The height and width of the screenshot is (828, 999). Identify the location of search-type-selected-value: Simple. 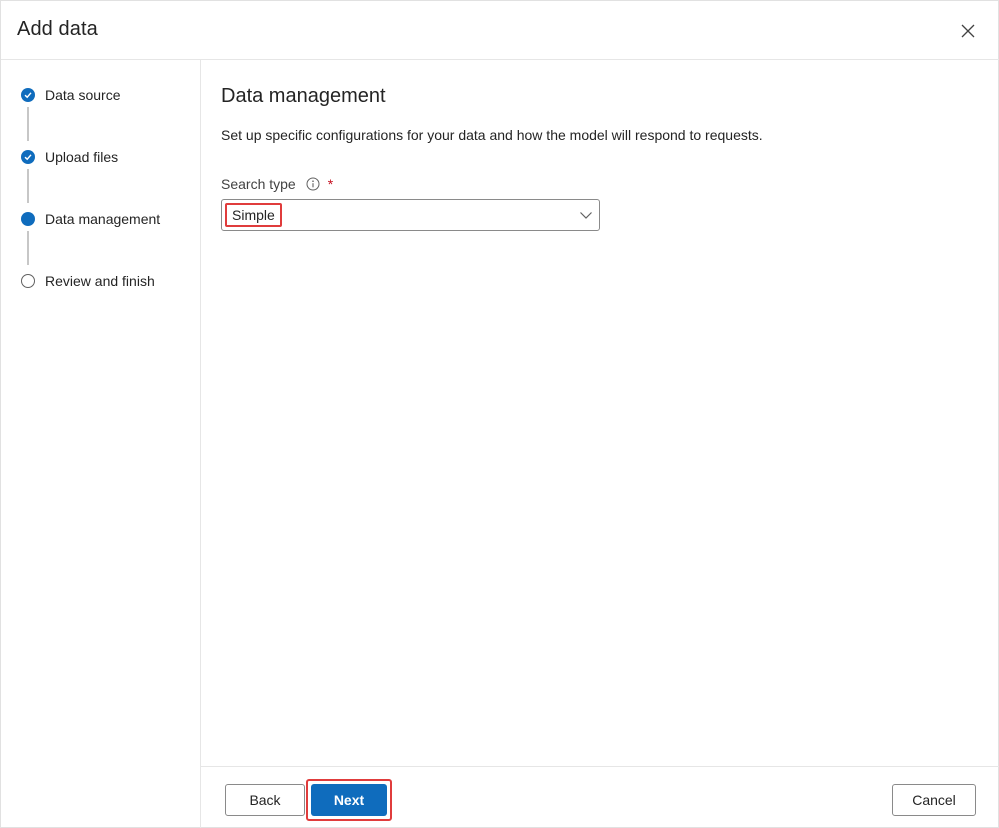
(253, 215).